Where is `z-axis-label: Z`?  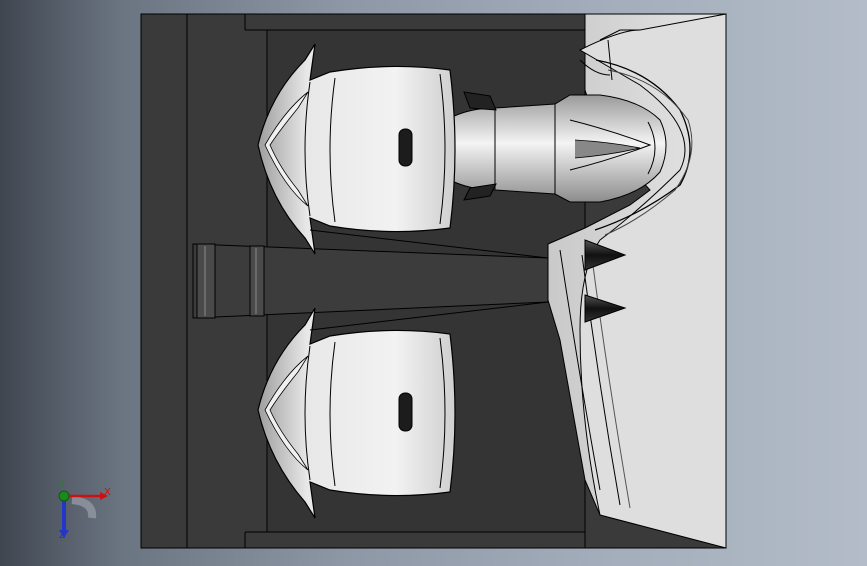 z-axis-label: Z is located at coordinates (62, 535).